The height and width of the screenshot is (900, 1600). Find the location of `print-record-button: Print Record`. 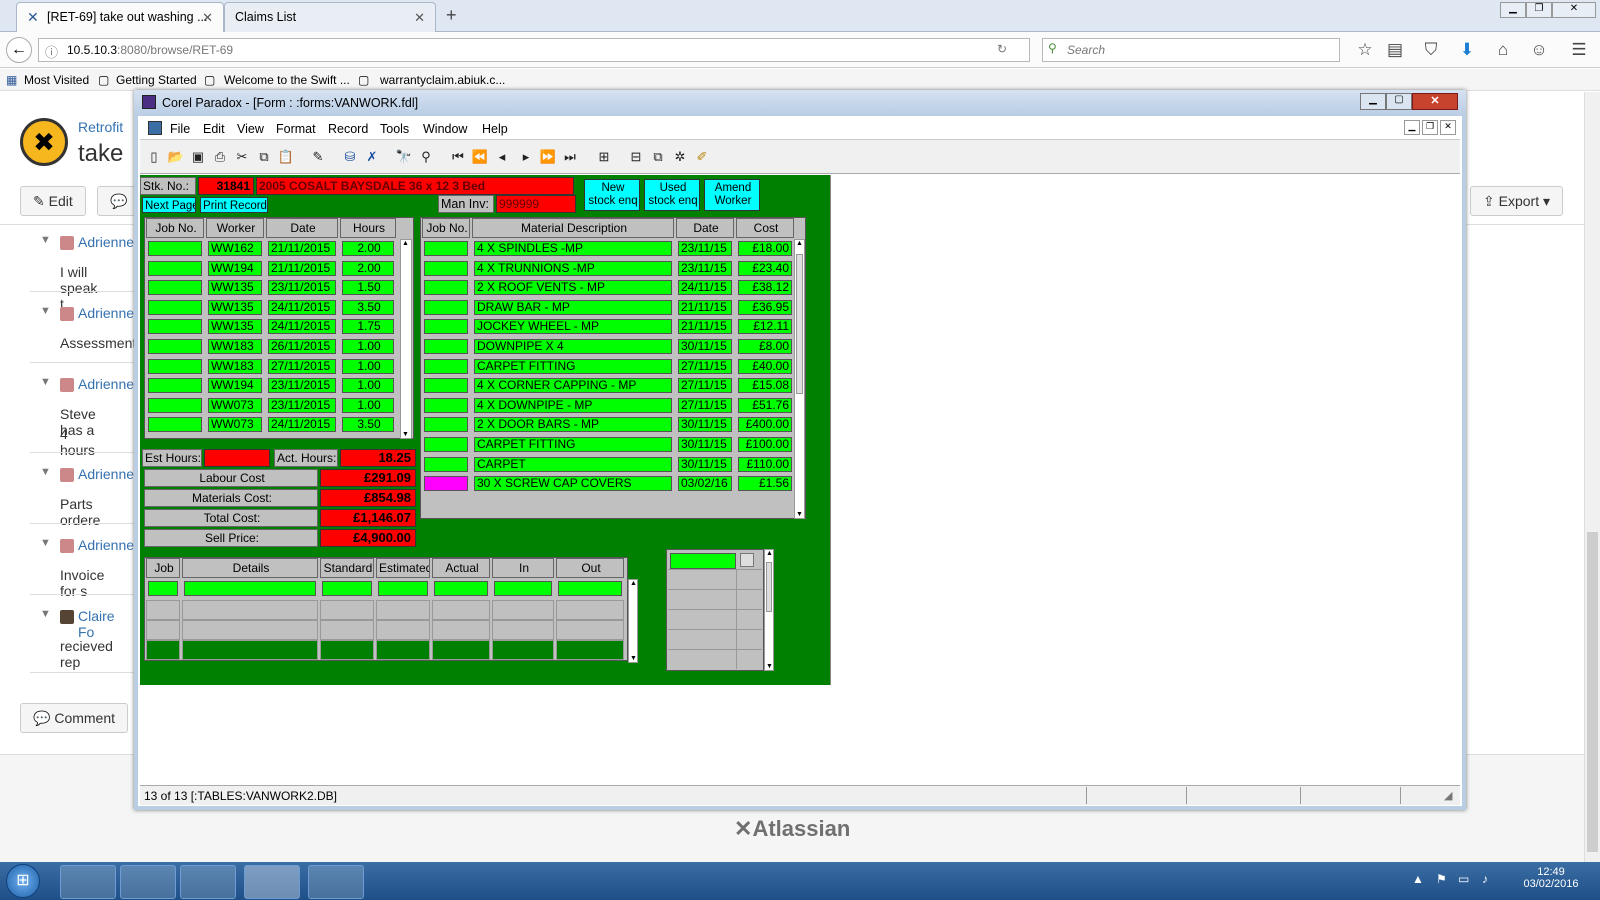

print-record-button: Print Record is located at coordinates (234, 205).